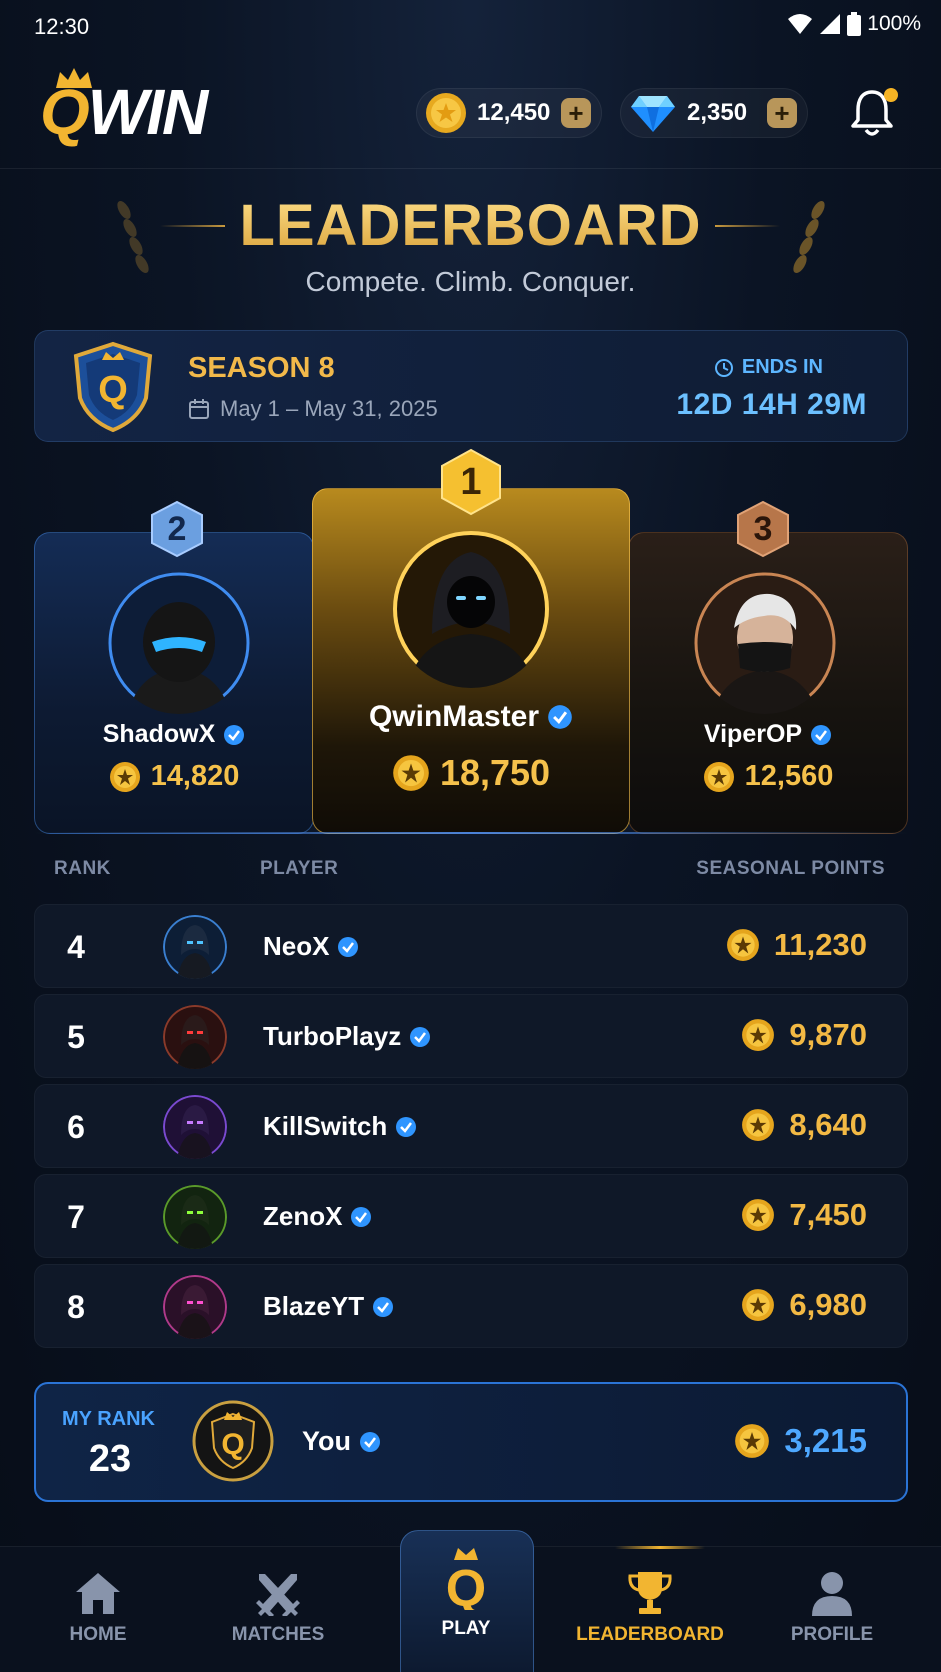  Describe the element at coordinates (199, 409) in the screenshot. I see `calendar-icon` at that location.